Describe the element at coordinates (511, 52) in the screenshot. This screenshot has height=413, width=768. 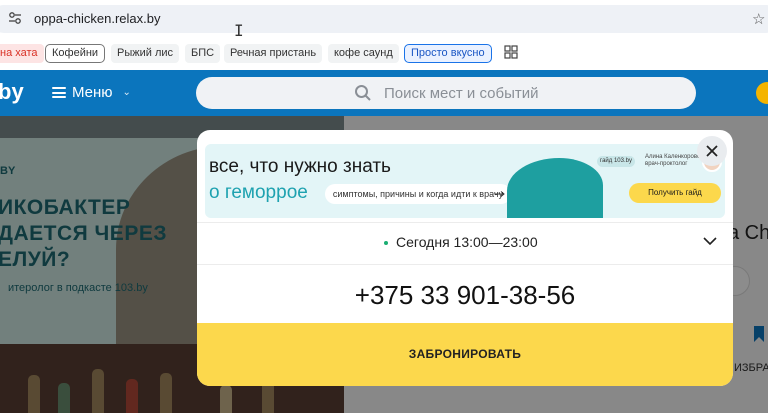
I see `grid-icon` at that location.